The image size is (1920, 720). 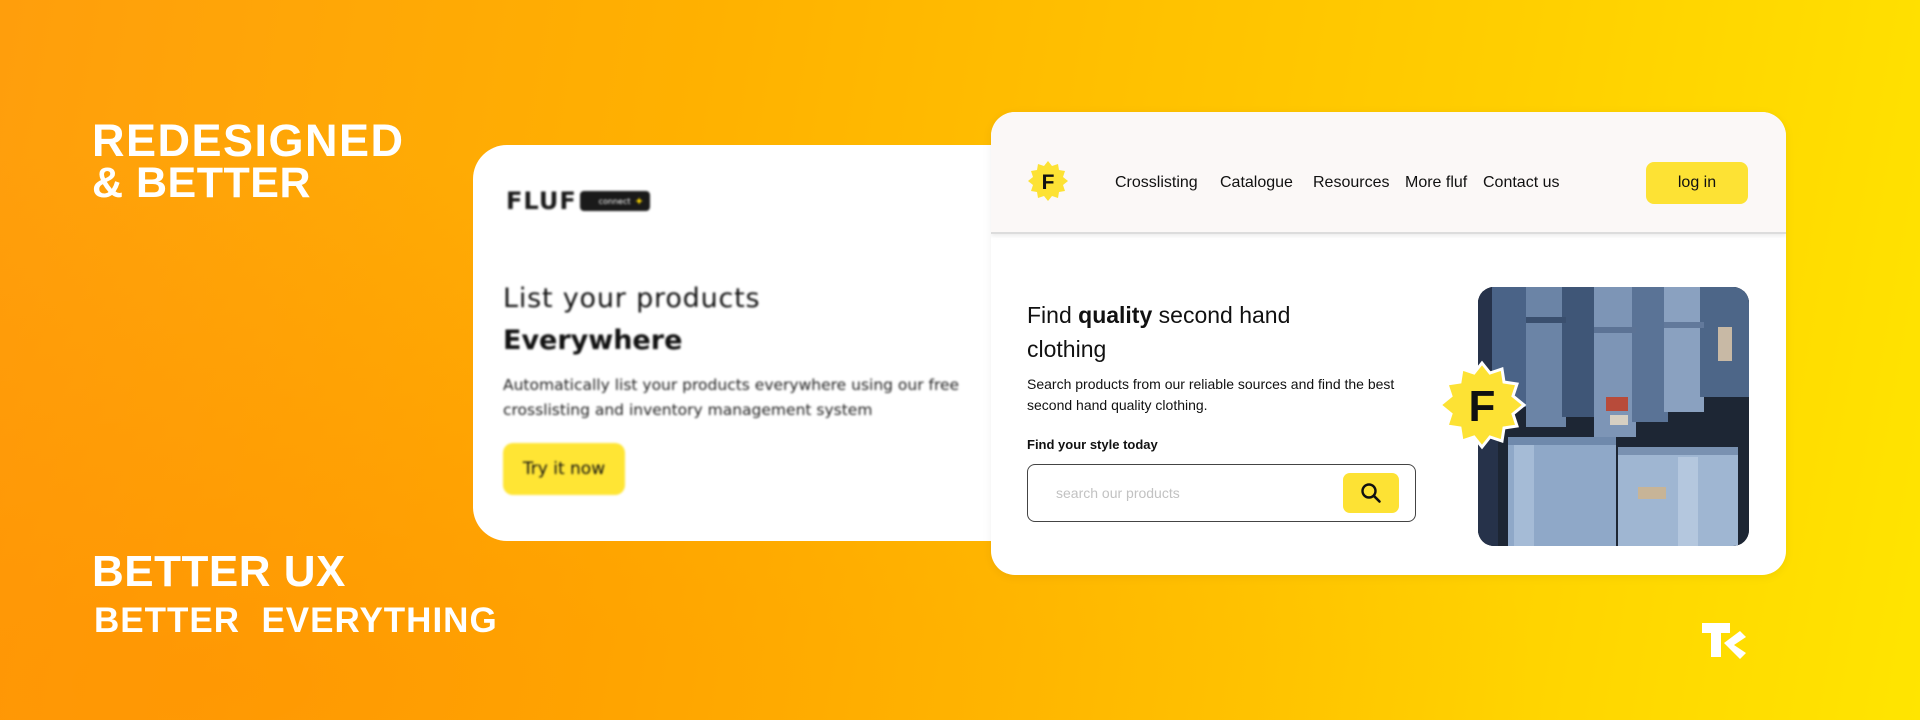 What do you see at coordinates (1521, 183) in the screenshot?
I see `nav-contact-us: Contact us` at bounding box center [1521, 183].